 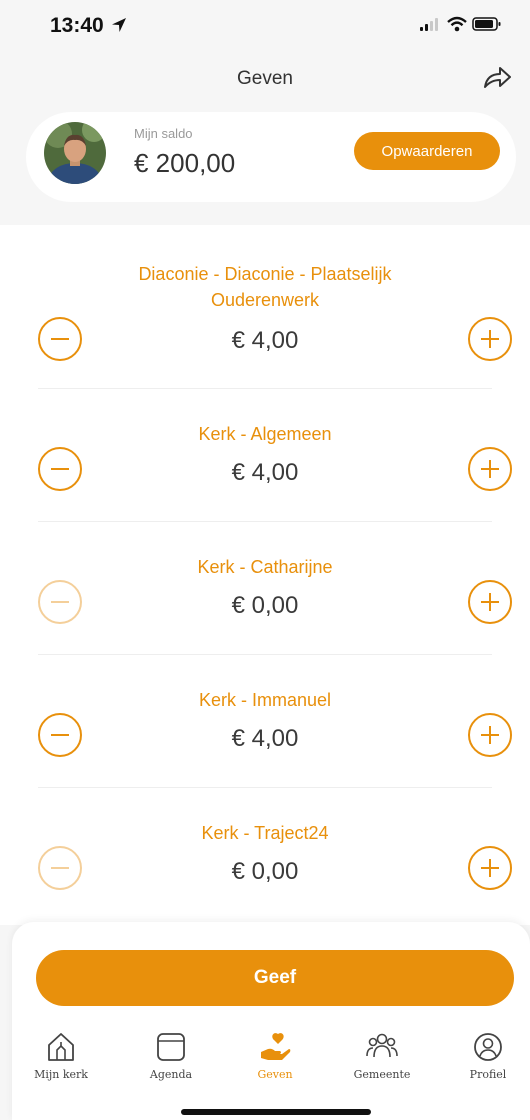 What do you see at coordinates (265, 274) in the screenshot?
I see `fund-name-line1: Diaconie - Diaconie - Plaatselijk` at bounding box center [265, 274].